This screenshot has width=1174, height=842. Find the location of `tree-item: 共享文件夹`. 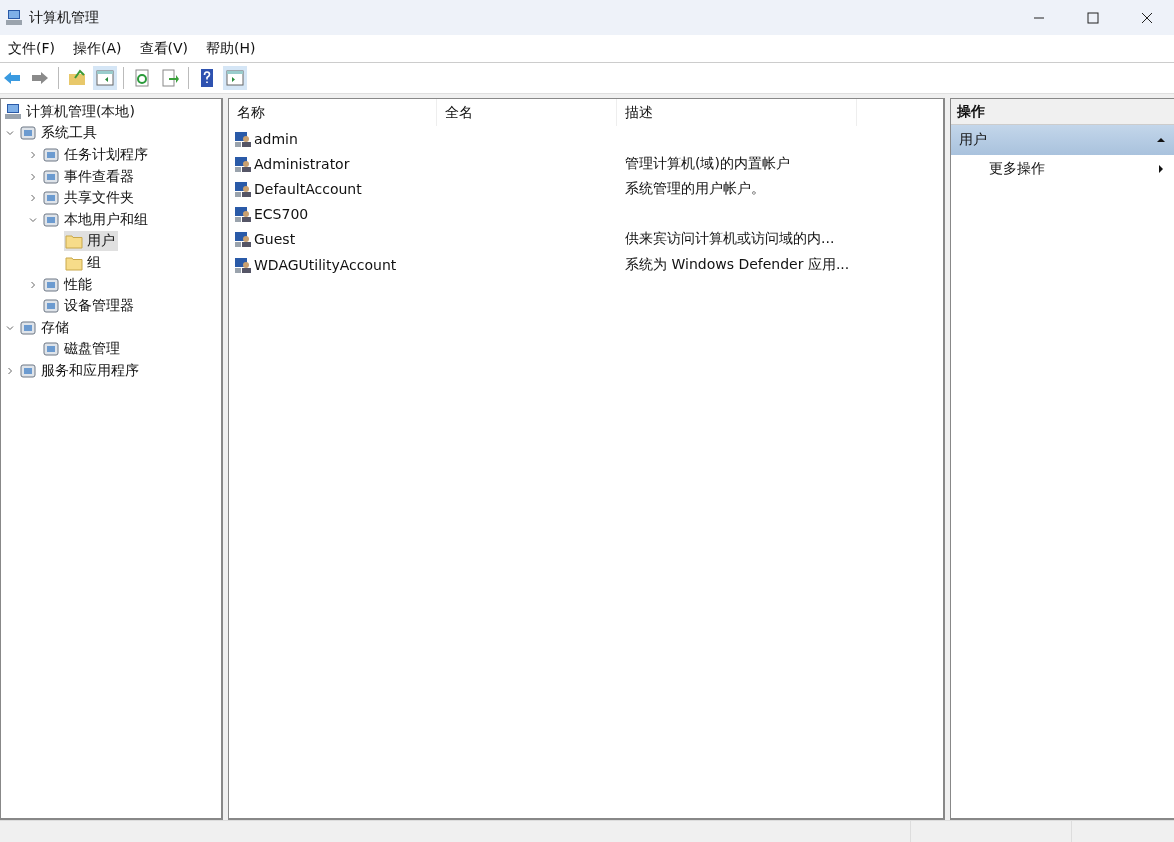

tree-item: 共享文件夹 is located at coordinates (89, 198).